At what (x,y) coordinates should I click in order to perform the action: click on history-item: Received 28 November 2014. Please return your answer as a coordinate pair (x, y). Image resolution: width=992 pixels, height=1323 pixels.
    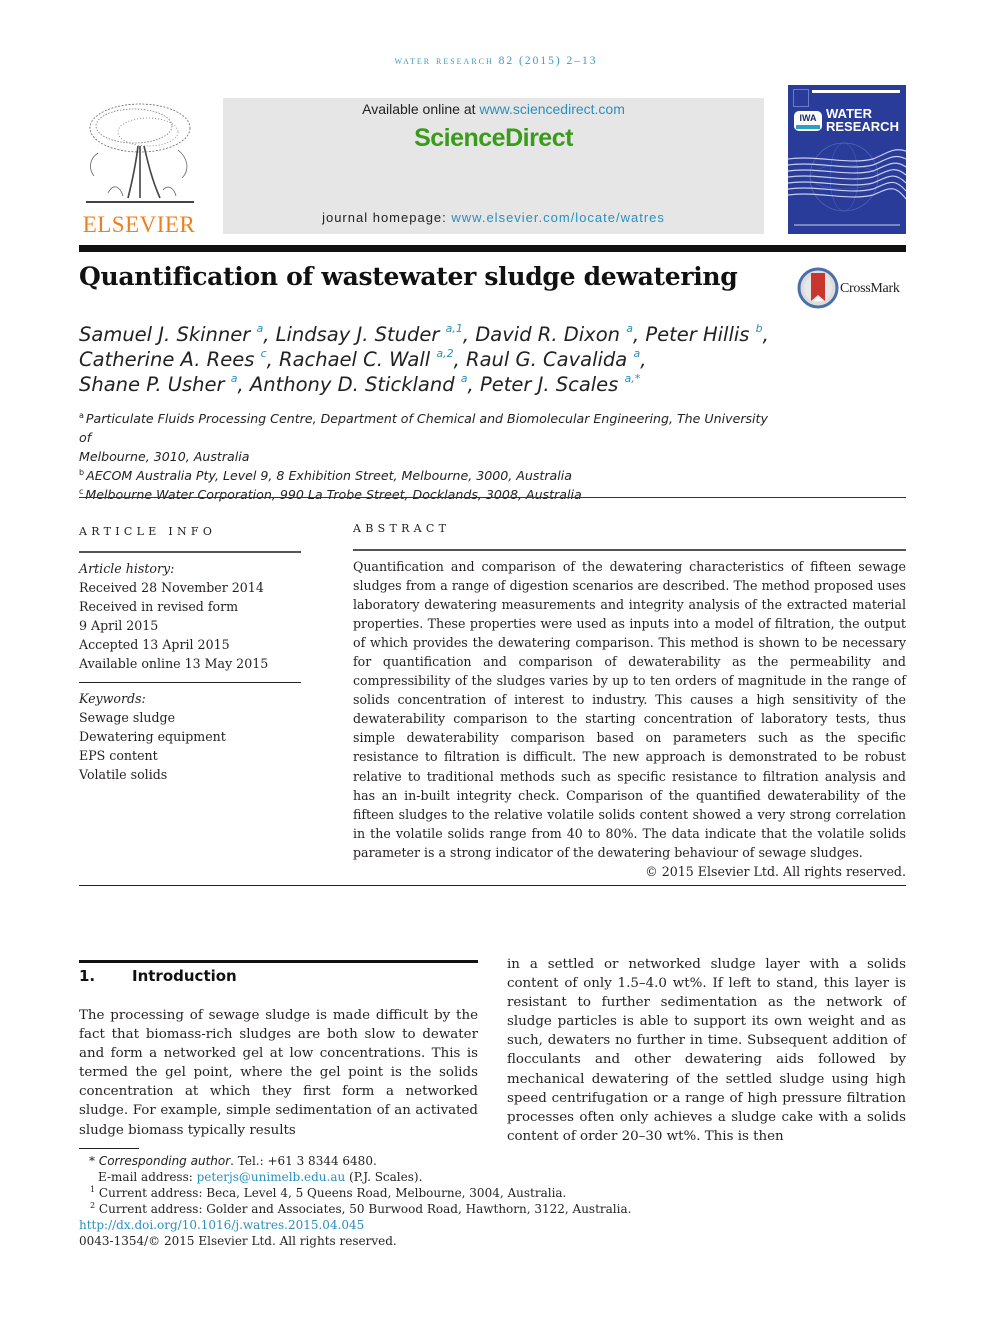
    Looking at the image, I should click on (171, 587).